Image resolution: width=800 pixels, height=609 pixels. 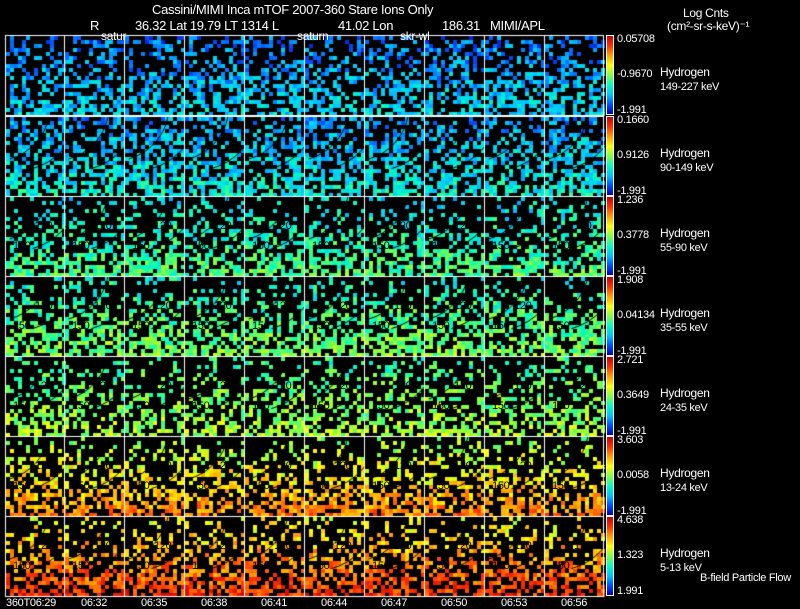 What do you see at coordinates (630, 360) in the screenshot?
I see `colorbar-max: 2.721` at bounding box center [630, 360].